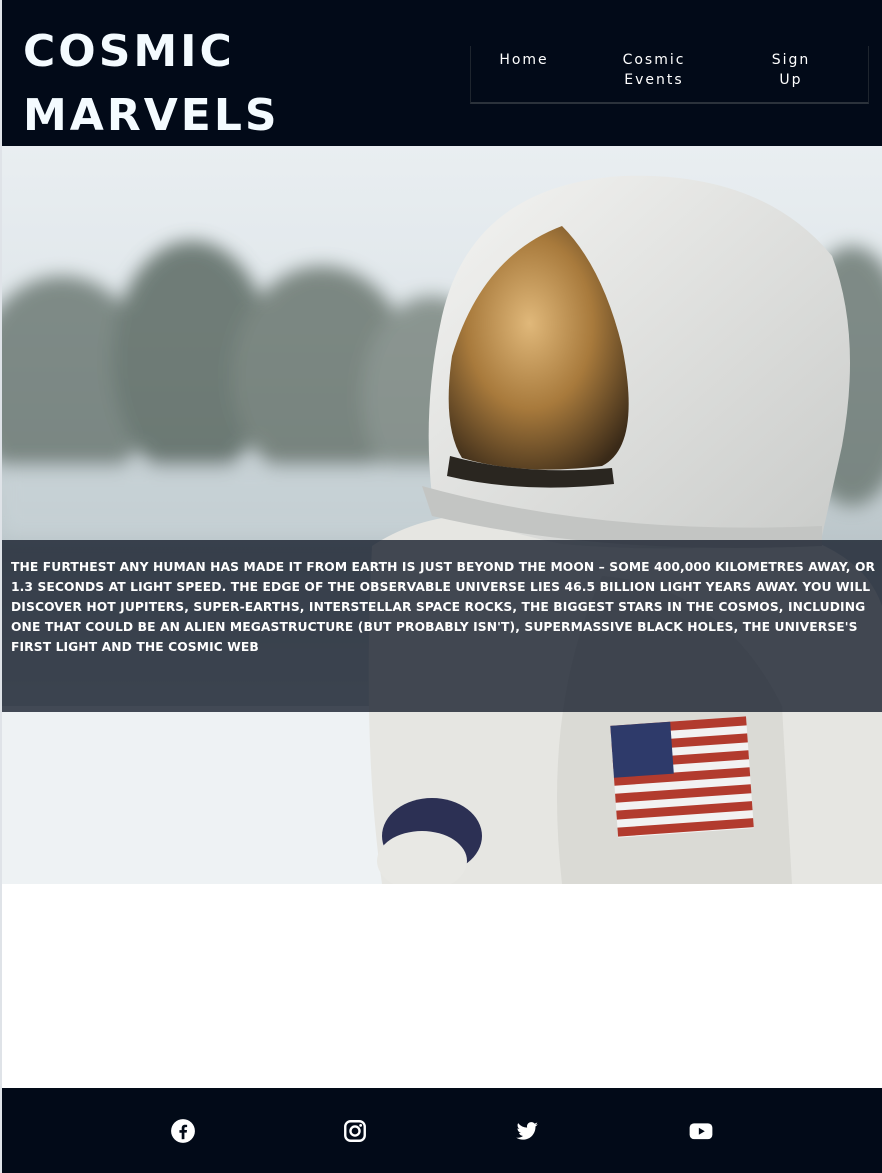 Image resolution: width=882 pixels, height=1173 pixels. Describe the element at coordinates (791, 80) in the screenshot. I see `nav-signup-label-2: Up` at that location.